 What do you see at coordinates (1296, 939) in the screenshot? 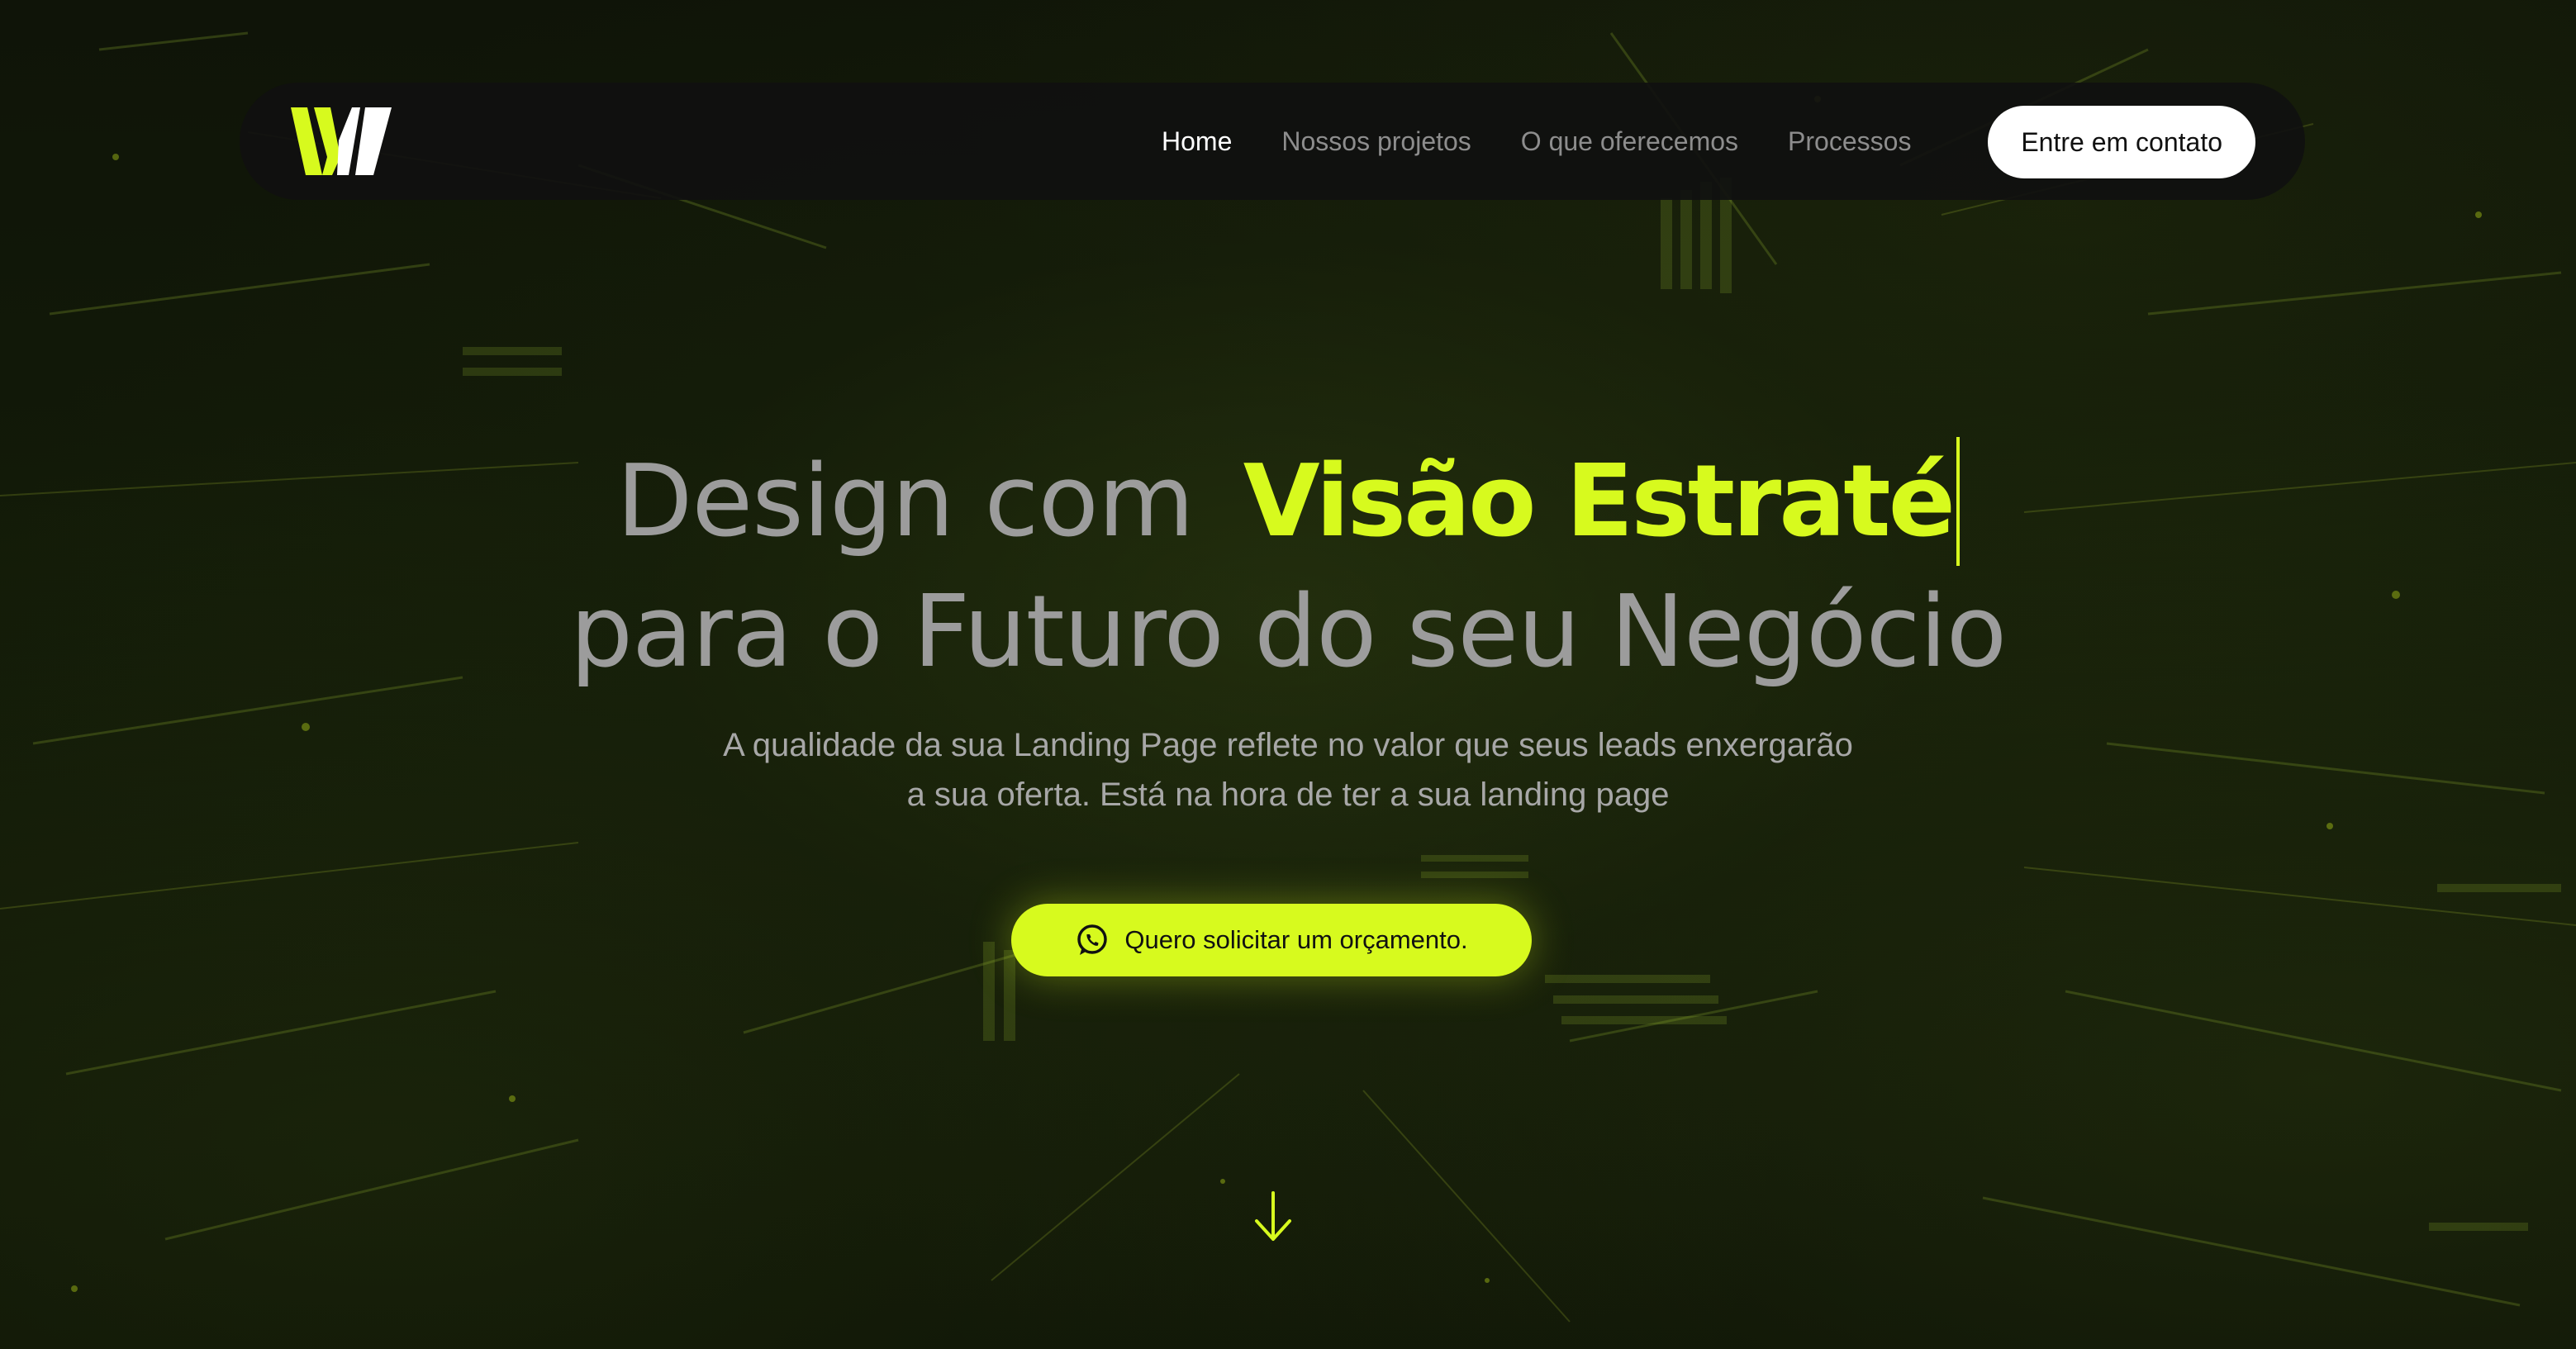
I see `request-quote-label: Quero solicitar um orçamento.` at bounding box center [1296, 939].